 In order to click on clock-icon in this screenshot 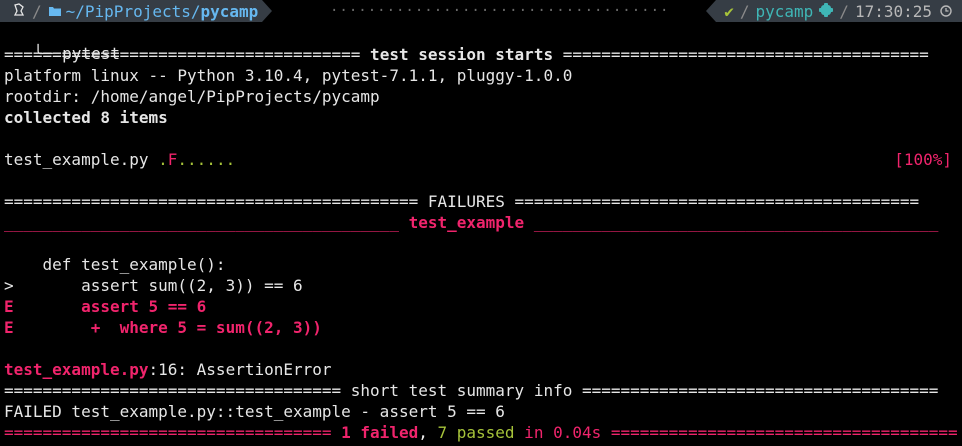, I will do `click(946, 11)`.